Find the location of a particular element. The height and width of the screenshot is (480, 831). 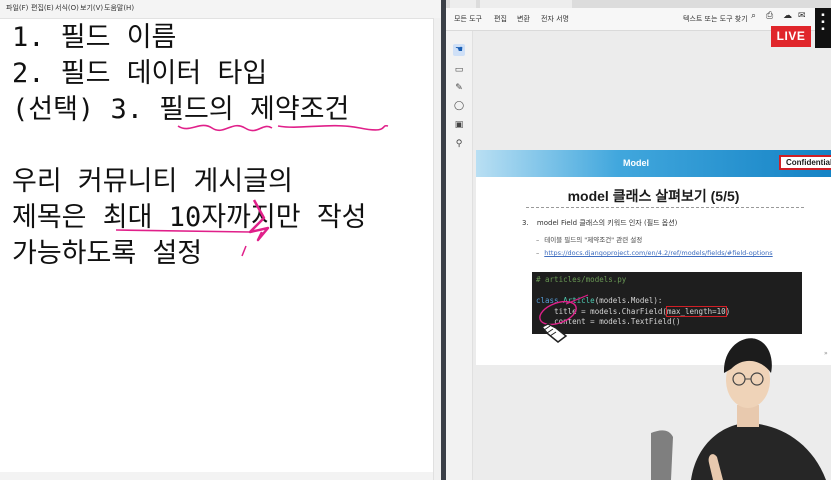

title-divider is located at coordinates (665, 207).